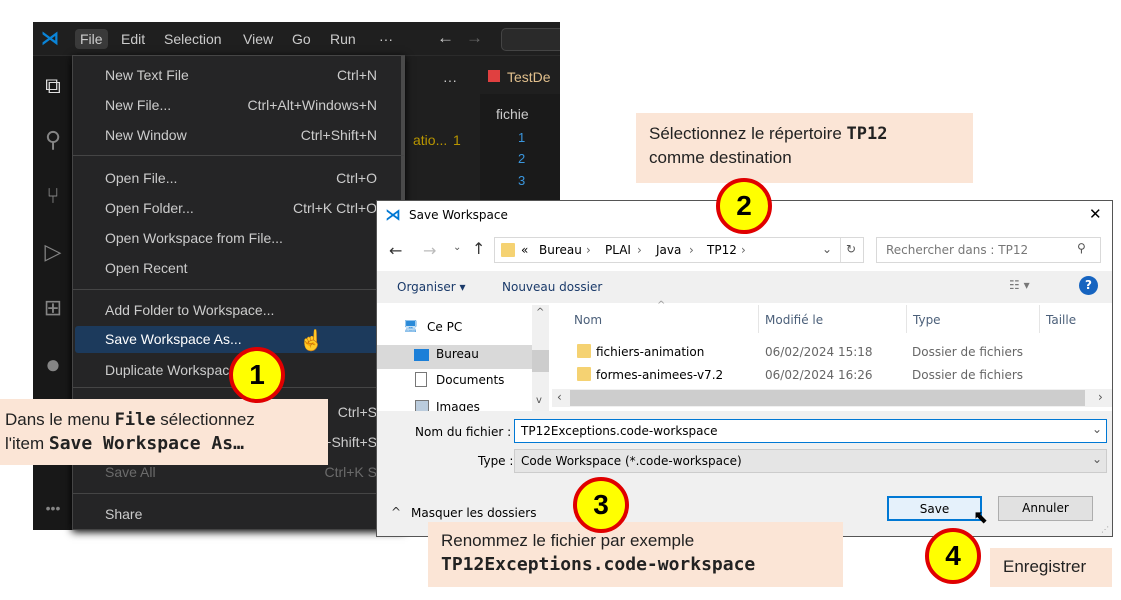 This screenshot has width=1121, height=600. What do you see at coordinates (239, 208) in the screenshot?
I see `menu-item-open-folder: Open Folder... Ctrl+K Ctrl+O` at bounding box center [239, 208].